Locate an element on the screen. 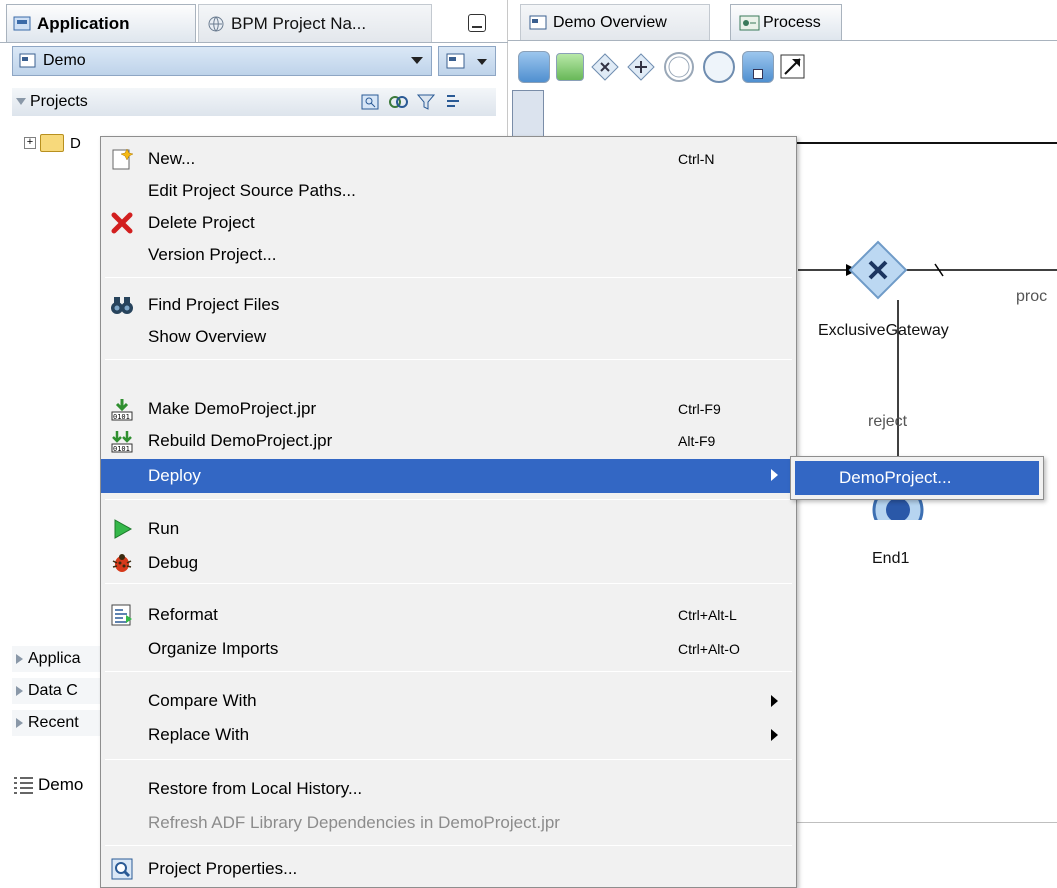  shortcut-label: Ctrl+Alt-O is located at coordinates (709, 649).